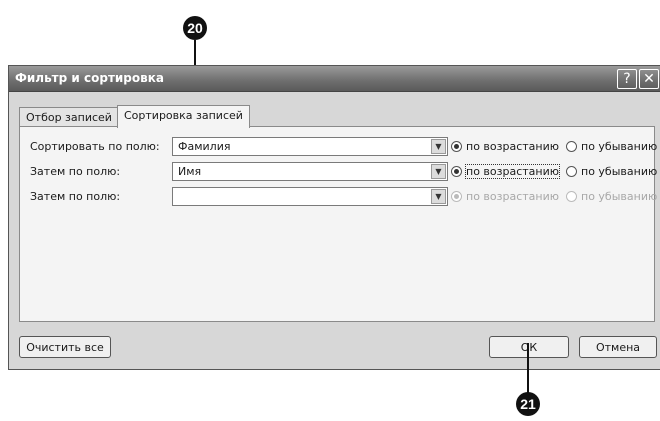 This screenshot has height=421, width=660. Describe the element at coordinates (334, 79) in the screenshot. I see `title-bar: Фильтр и сортировка ? ✕` at that location.